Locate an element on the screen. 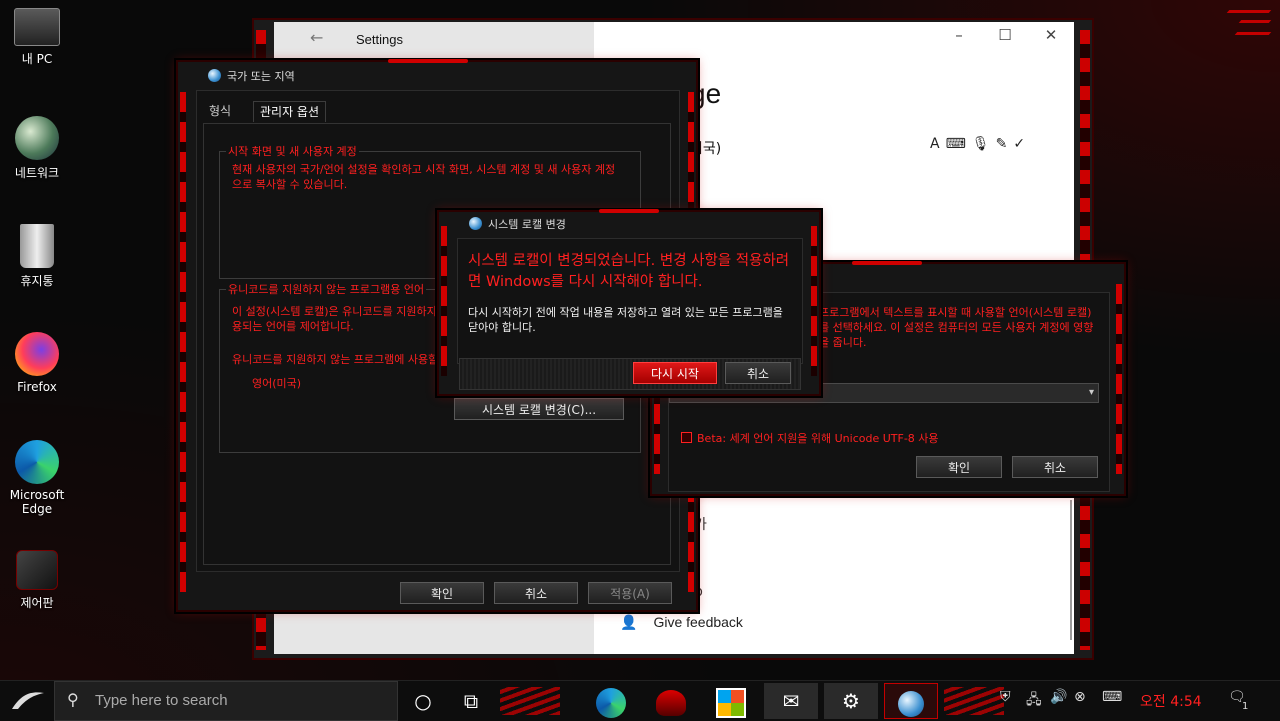 Image resolution: width=1280 pixels, height=721 pixels. taskbar-settings: ⚙ is located at coordinates (851, 701).